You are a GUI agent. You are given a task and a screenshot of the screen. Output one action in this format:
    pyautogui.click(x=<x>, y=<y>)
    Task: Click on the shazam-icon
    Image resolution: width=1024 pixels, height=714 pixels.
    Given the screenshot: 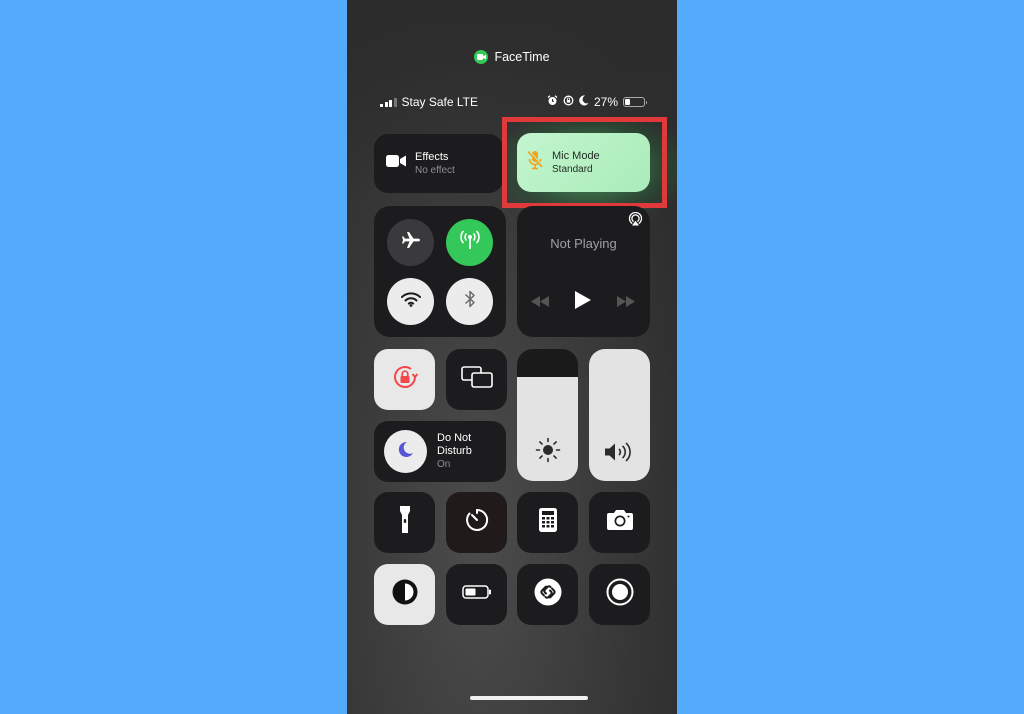 What is the action you would take?
    pyautogui.click(x=548, y=594)
    